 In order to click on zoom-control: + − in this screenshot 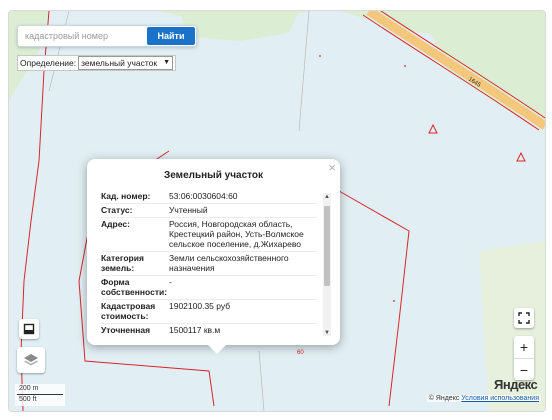, I will do `click(524, 358)`.